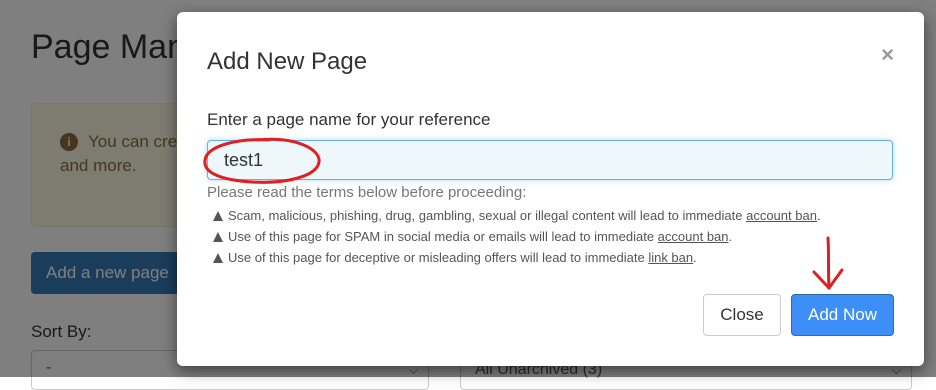 The height and width of the screenshot is (390, 936). What do you see at coordinates (287, 61) in the screenshot?
I see `modal-title: Add New Page` at bounding box center [287, 61].